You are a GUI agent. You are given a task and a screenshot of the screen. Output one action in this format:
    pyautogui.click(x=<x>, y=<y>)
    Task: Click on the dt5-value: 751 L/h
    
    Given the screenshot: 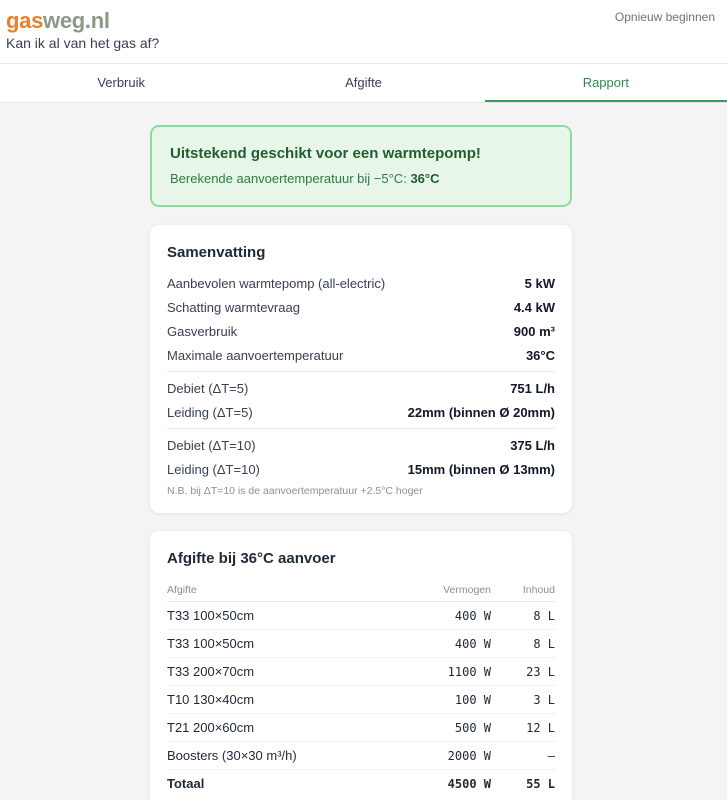 What is the action you would take?
    pyautogui.click(x=532, y=388)
    